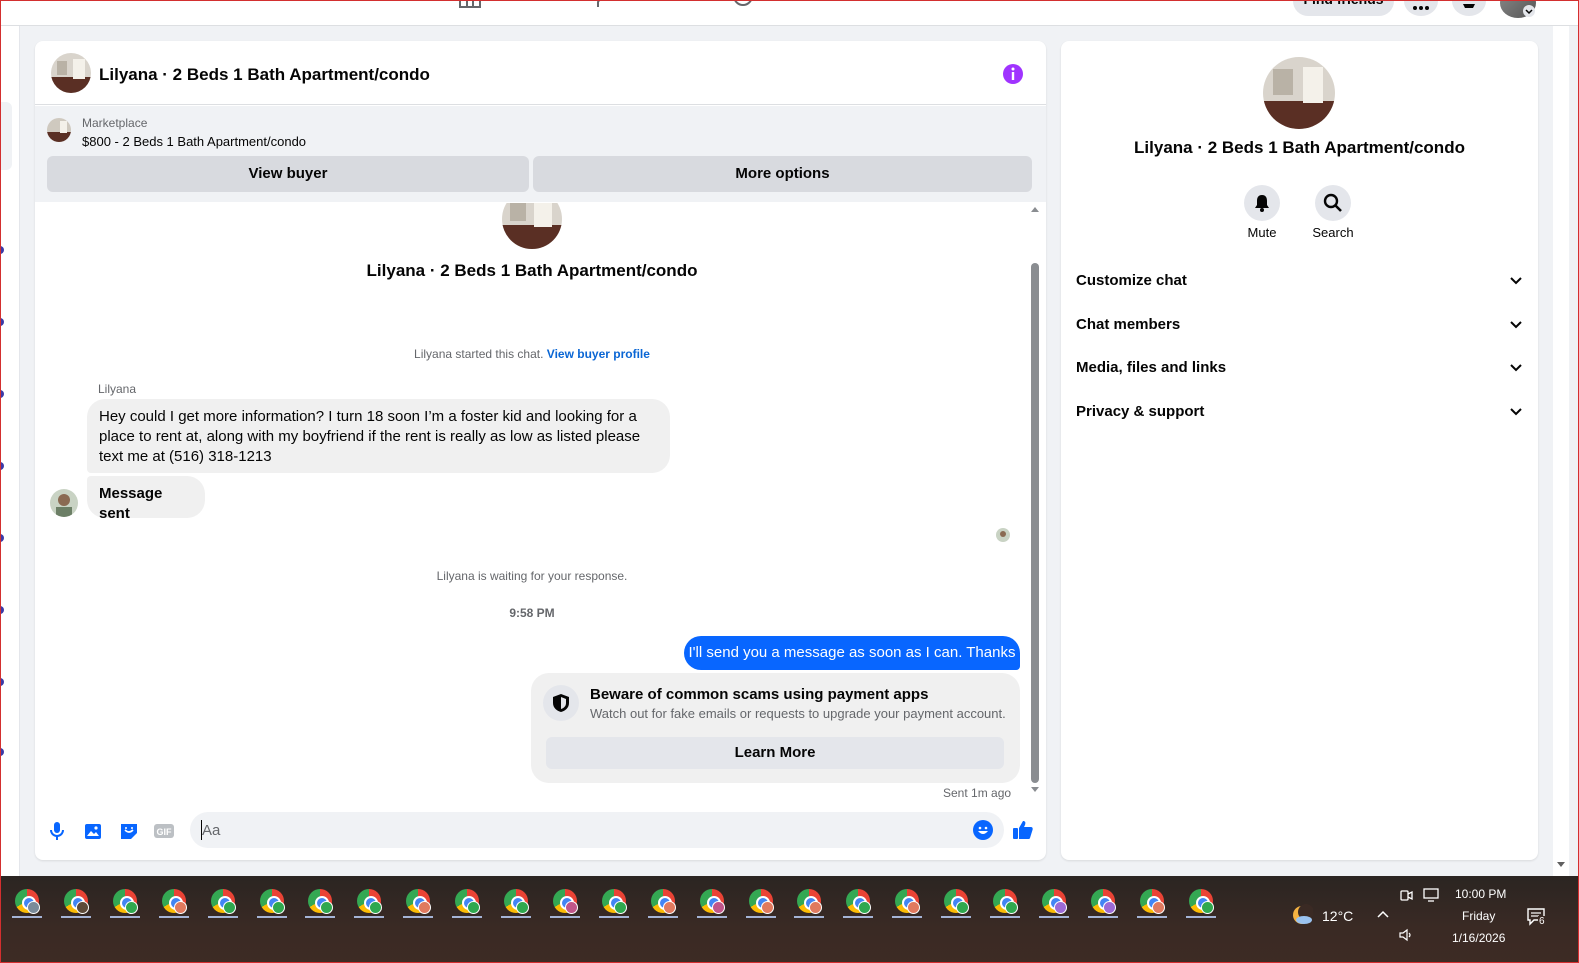 The height and width of the screenshot is (963, 1579). Describe the element at coordinates (1299, 325) in the screenshot. I see `chat-members-section: Chat members` at that location.